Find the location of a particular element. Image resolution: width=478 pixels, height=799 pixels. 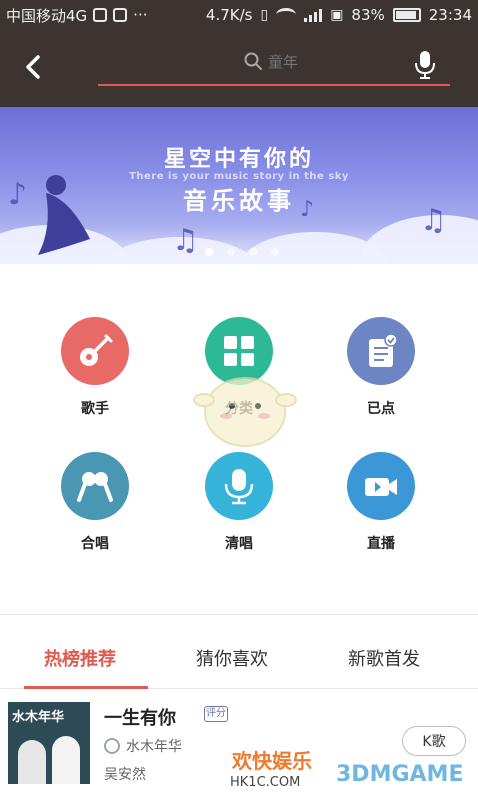

ordered-entry: 已点 is located at coordinates (380, 349).